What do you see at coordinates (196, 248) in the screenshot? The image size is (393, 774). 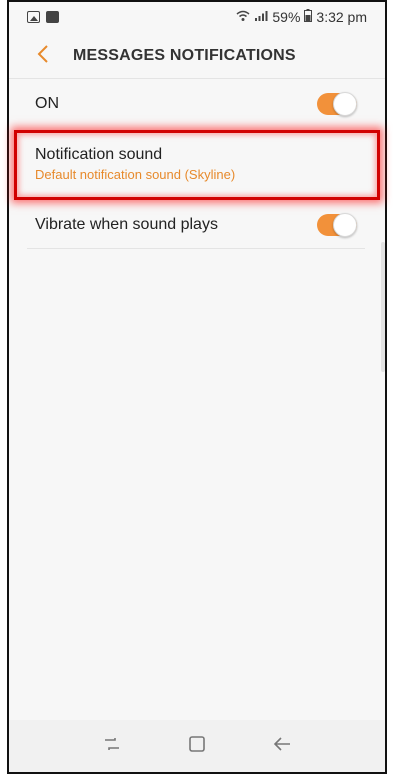 I see `list-divider` at bounding box center [196, 248].